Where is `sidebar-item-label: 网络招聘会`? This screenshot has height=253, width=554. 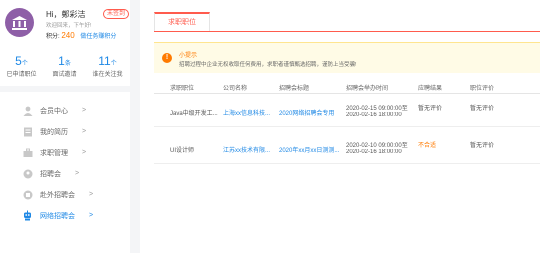 sidebar-item-label: 网络招聘会 is located at coordinates (57, 216).